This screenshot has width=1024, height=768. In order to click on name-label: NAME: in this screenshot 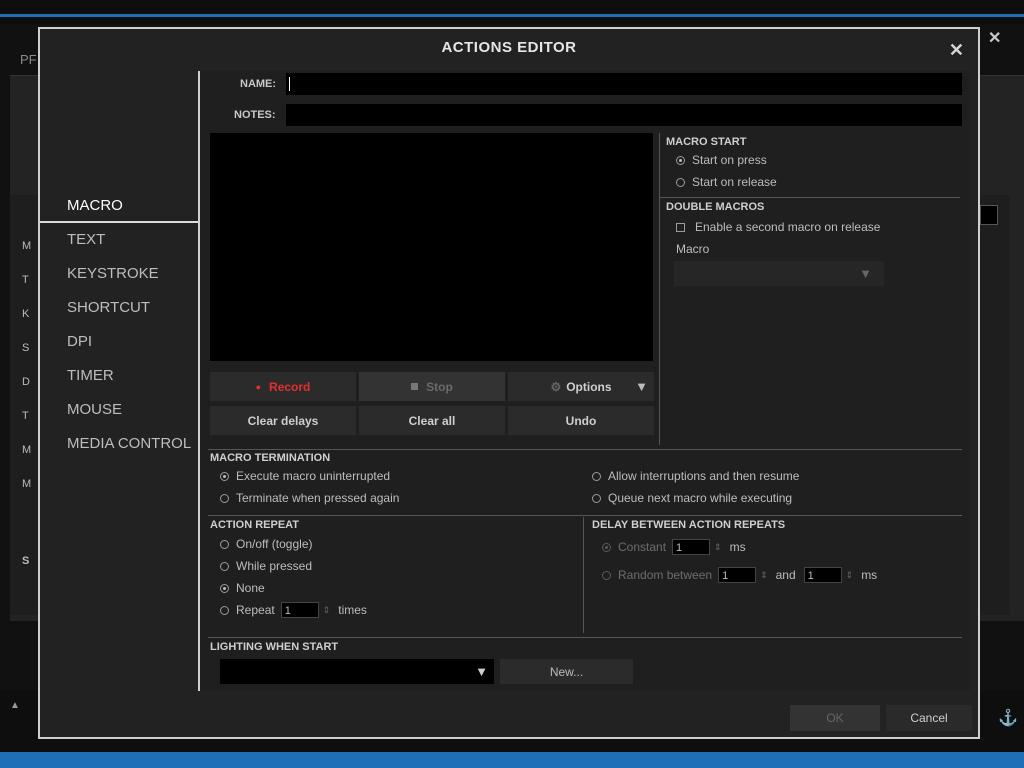, I will do `click(258, 84)`.